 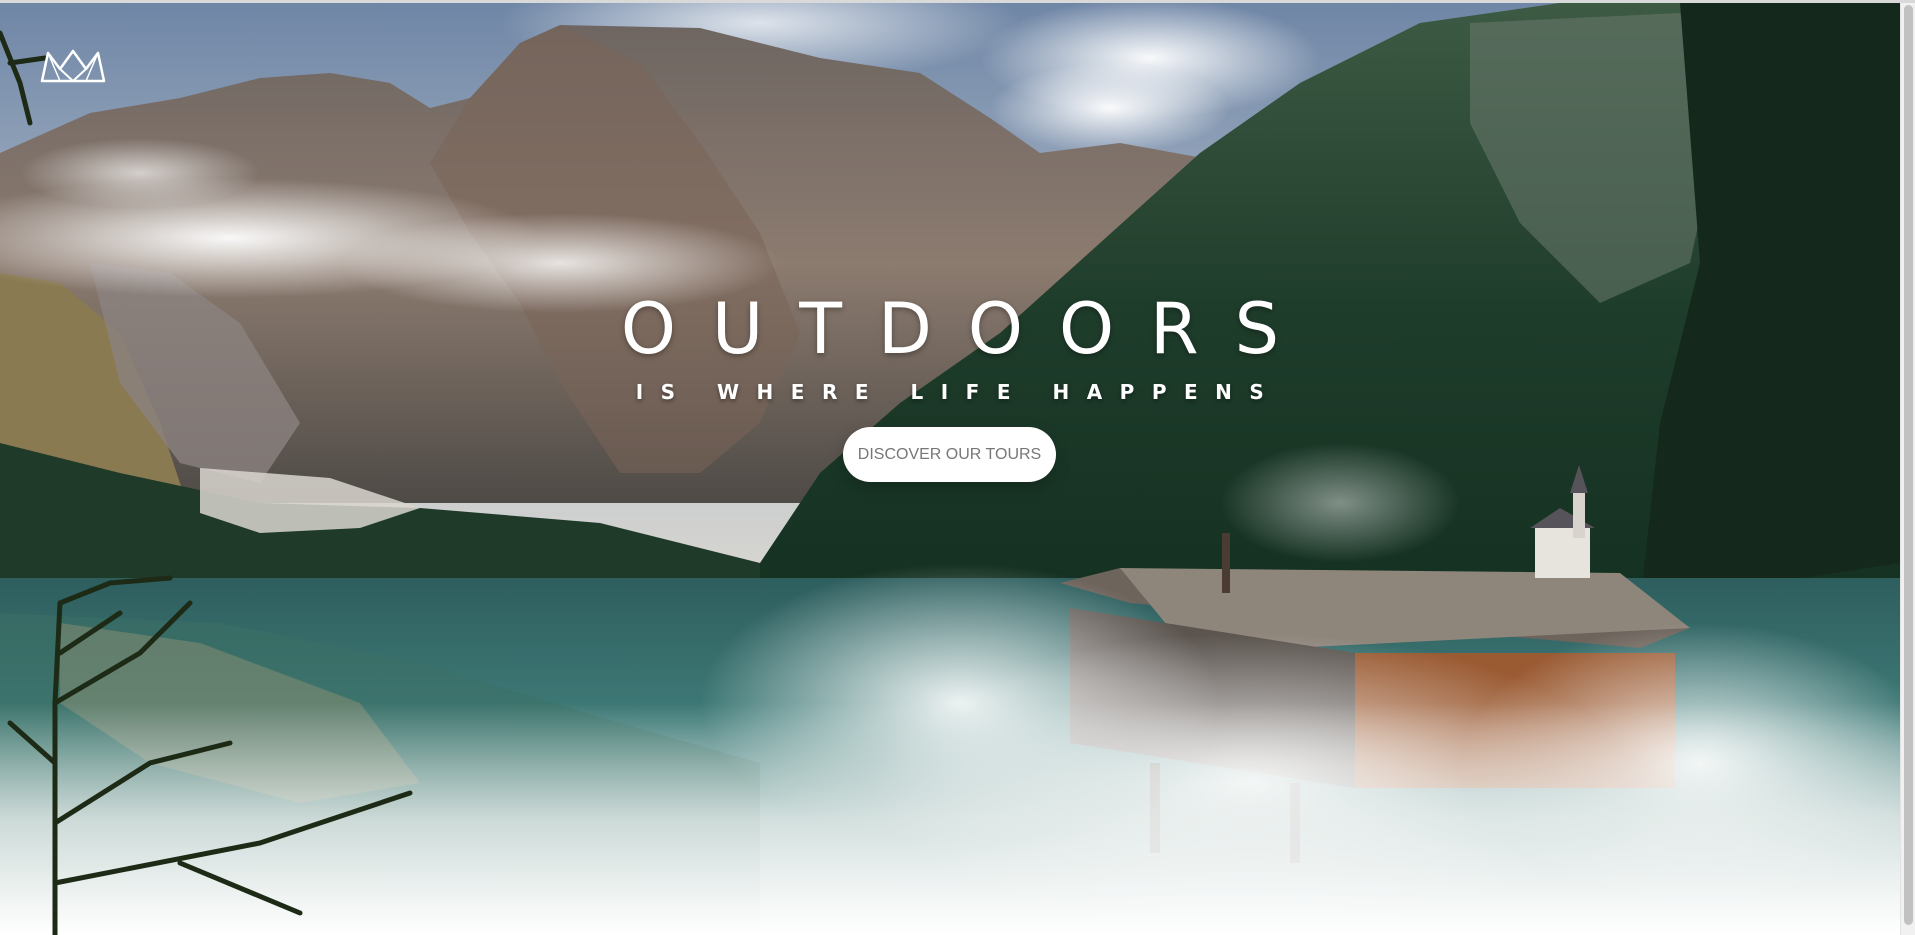 I want to click on hero-heading-sub: IS WHERE LIFE HAPPENS, so click(x=958, y=392).